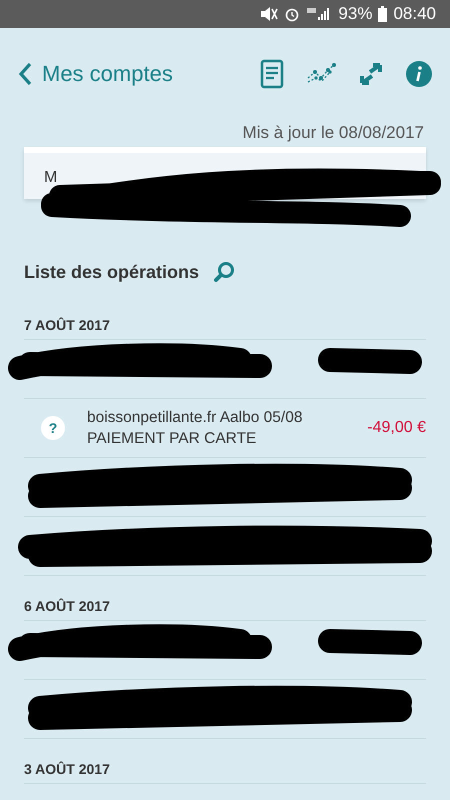 This screenshot has height=800, width=450. Describe the element at coordinates (383, 14) in the screenshot. I see `battery-icon` at that location.